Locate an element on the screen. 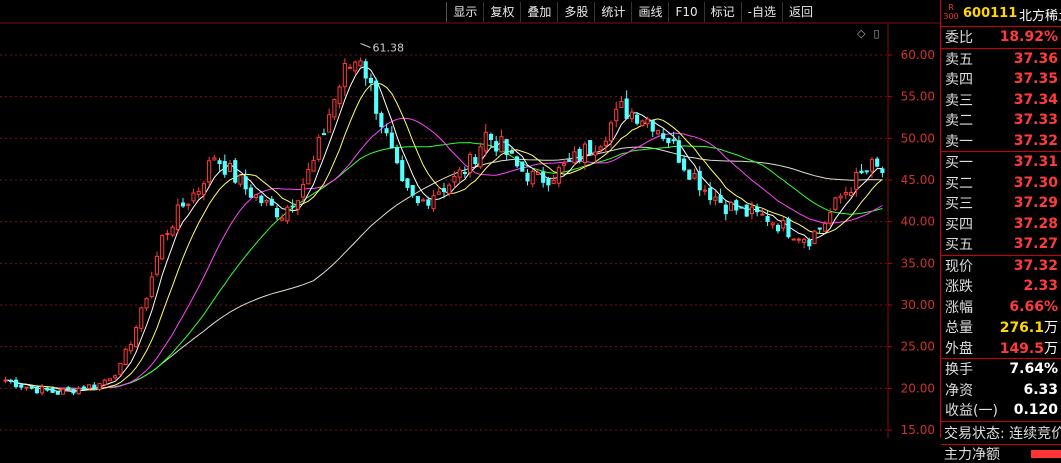 The width and height of the screenshot is (1061, 463). ask-5-row: 卖五 37.36 is located at coordinates (1001, 59).